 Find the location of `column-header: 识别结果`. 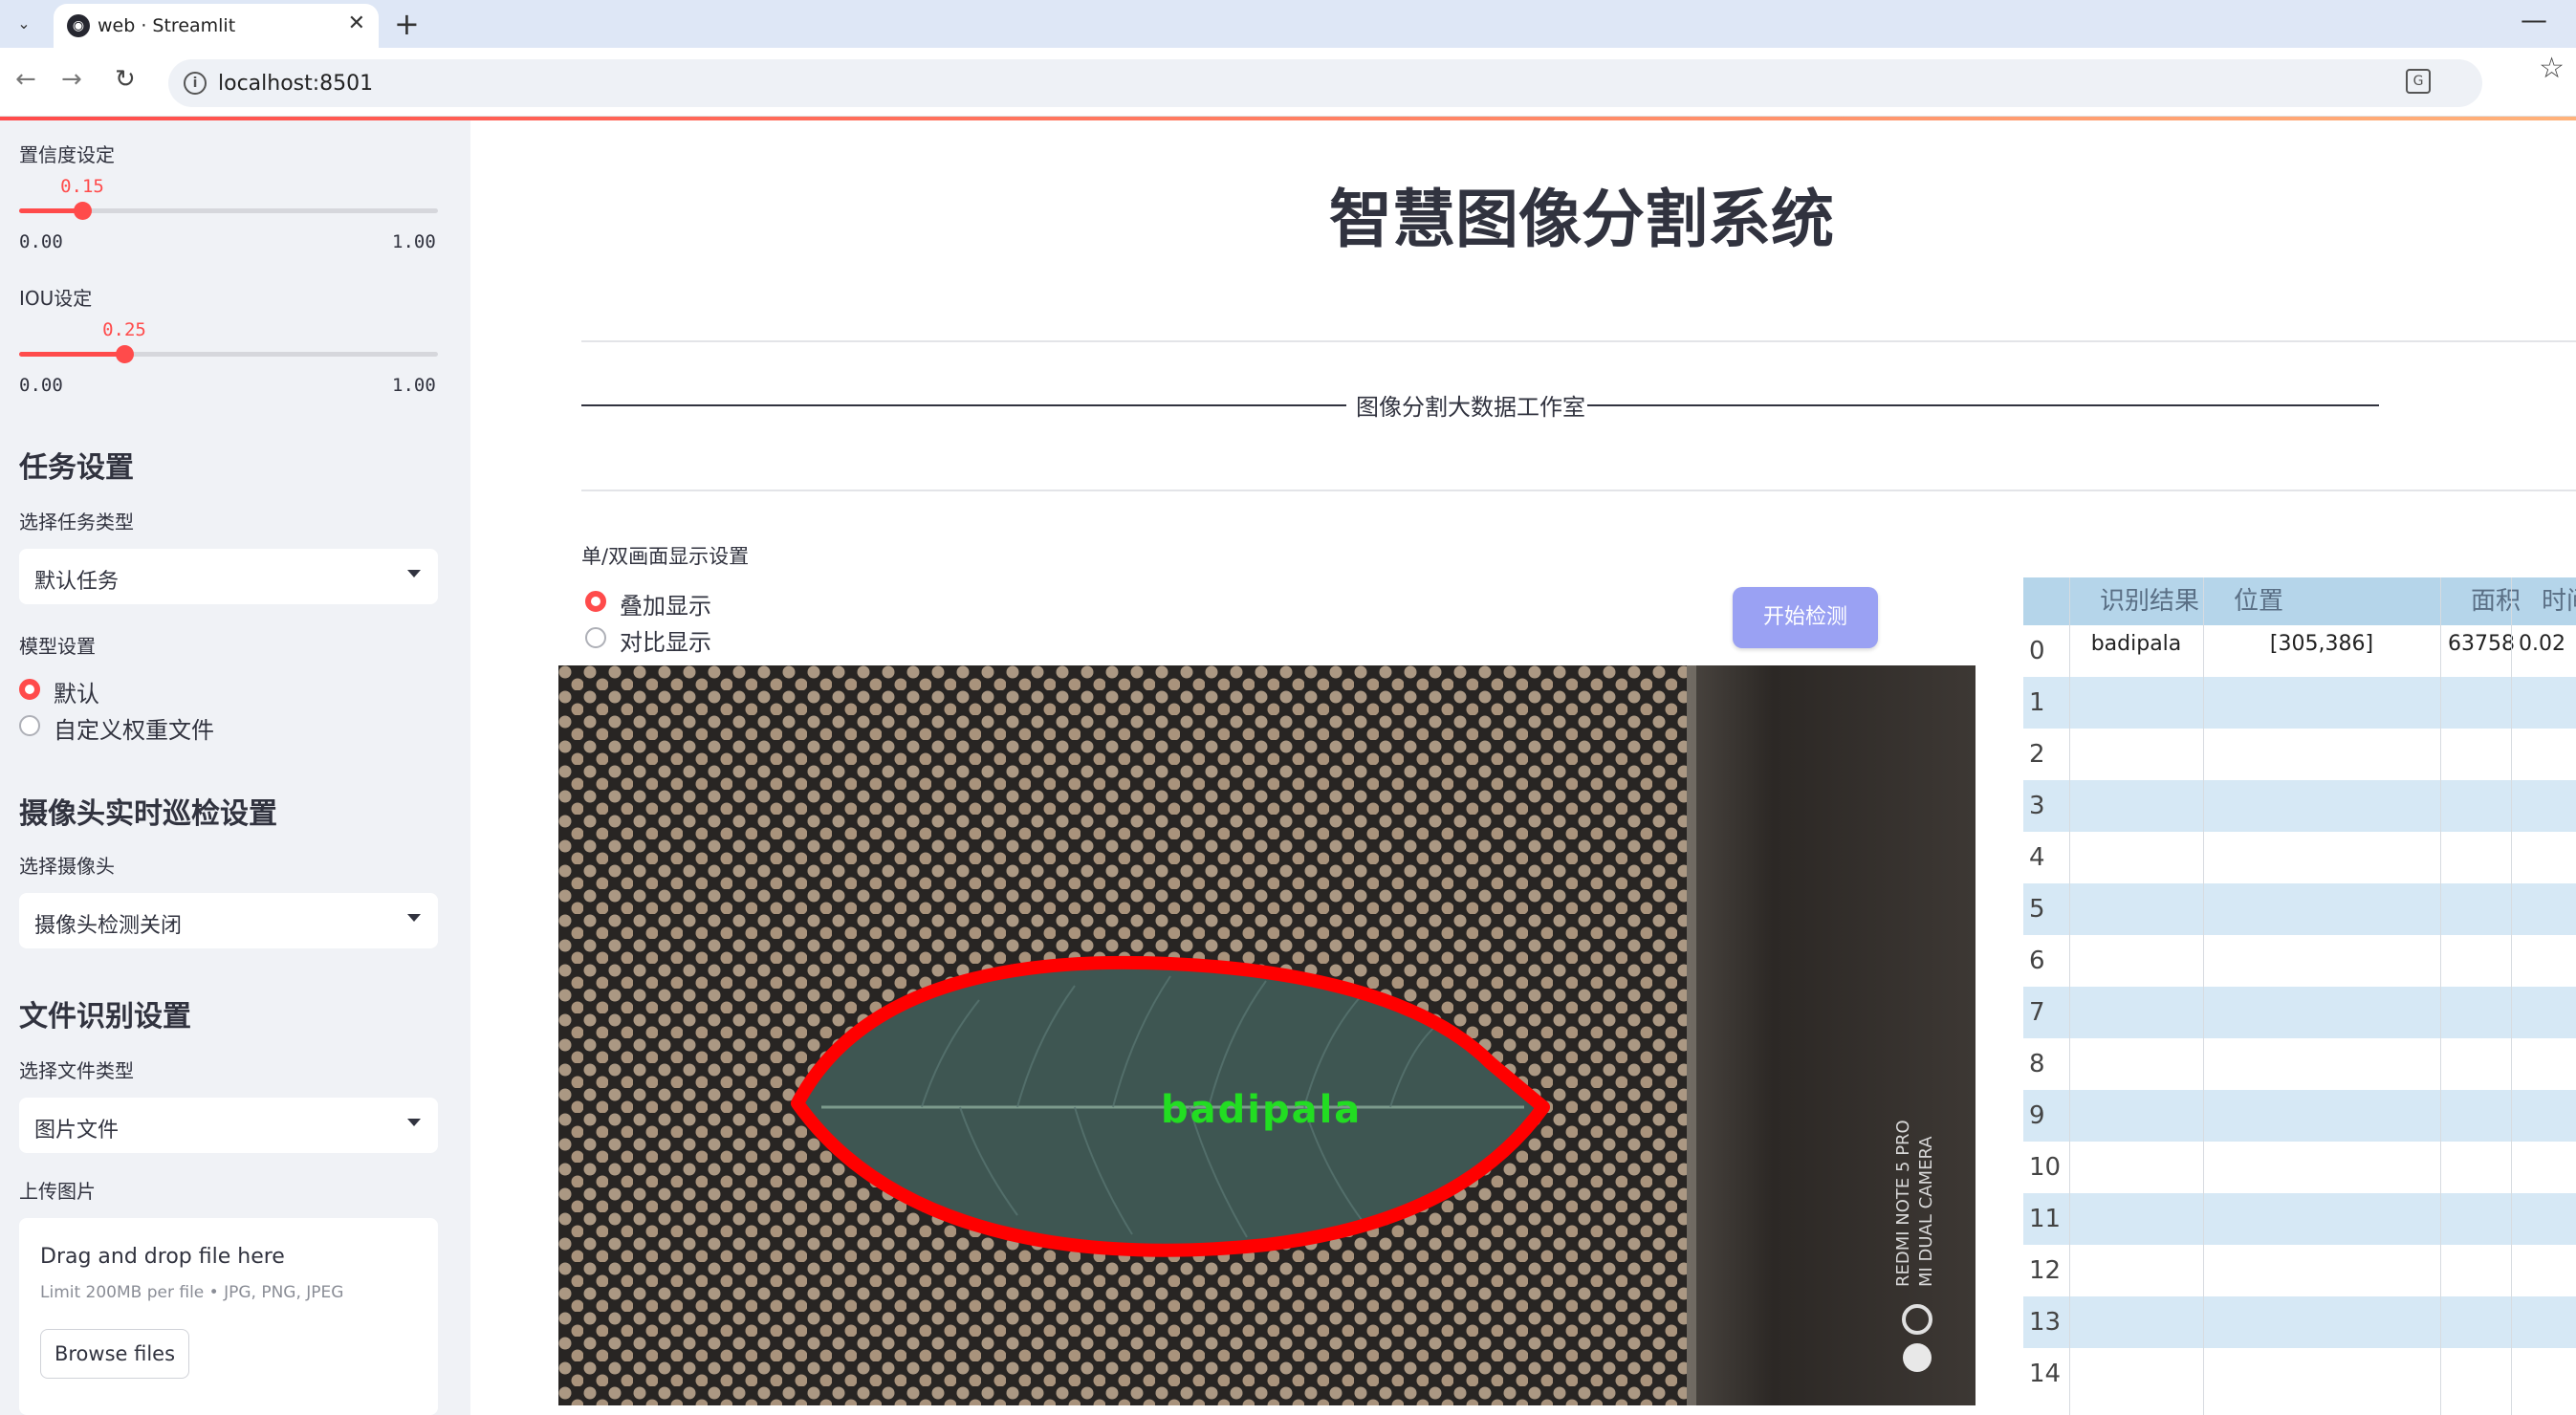

column-header: 识别结果 is located at coordinates (2136, 601).